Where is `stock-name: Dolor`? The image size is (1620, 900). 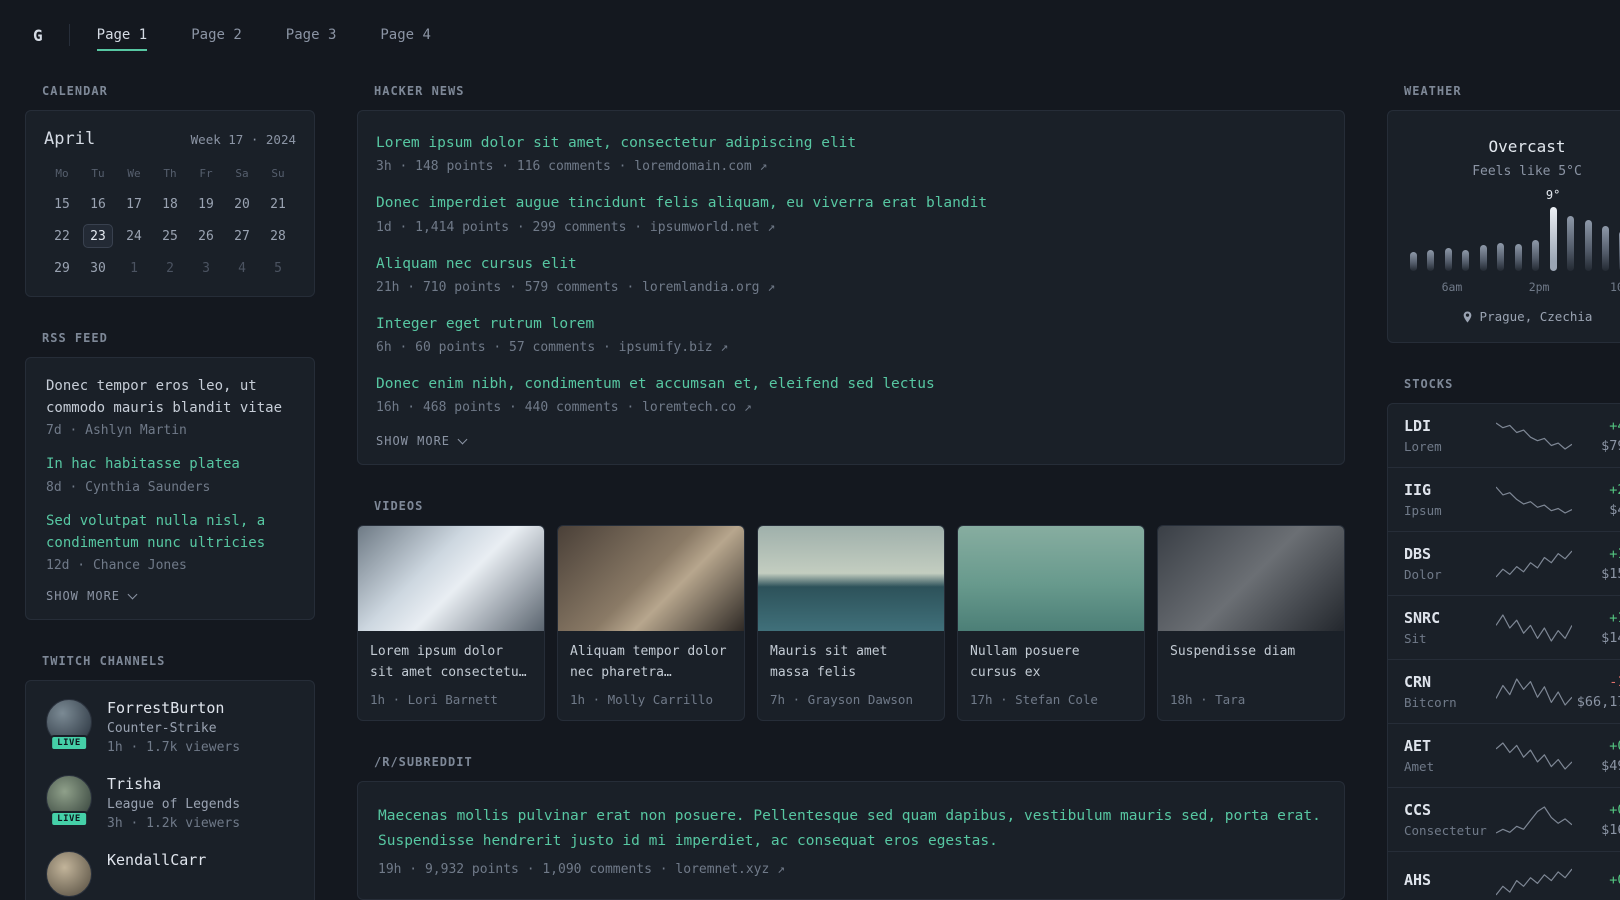 stock-name: Dolor is located at coordinates (1423, 574).